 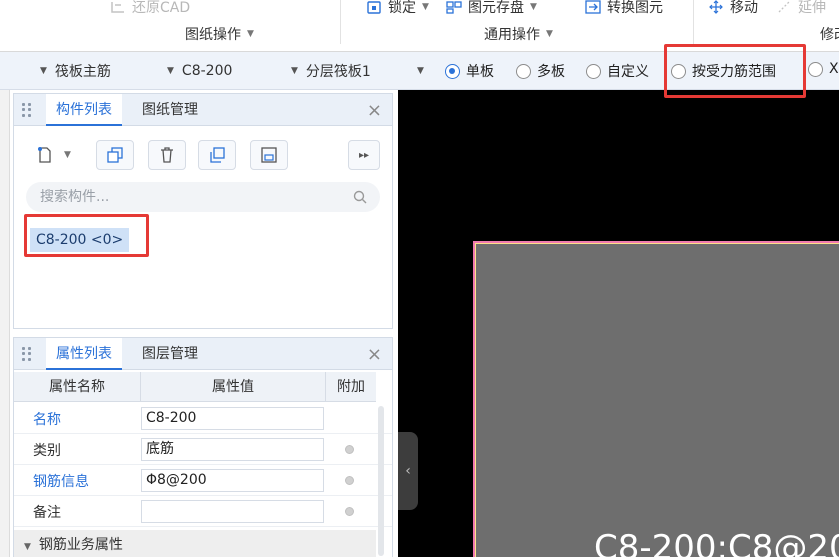 I want to click on layers-copy-icon, so click(x=217, y=155).